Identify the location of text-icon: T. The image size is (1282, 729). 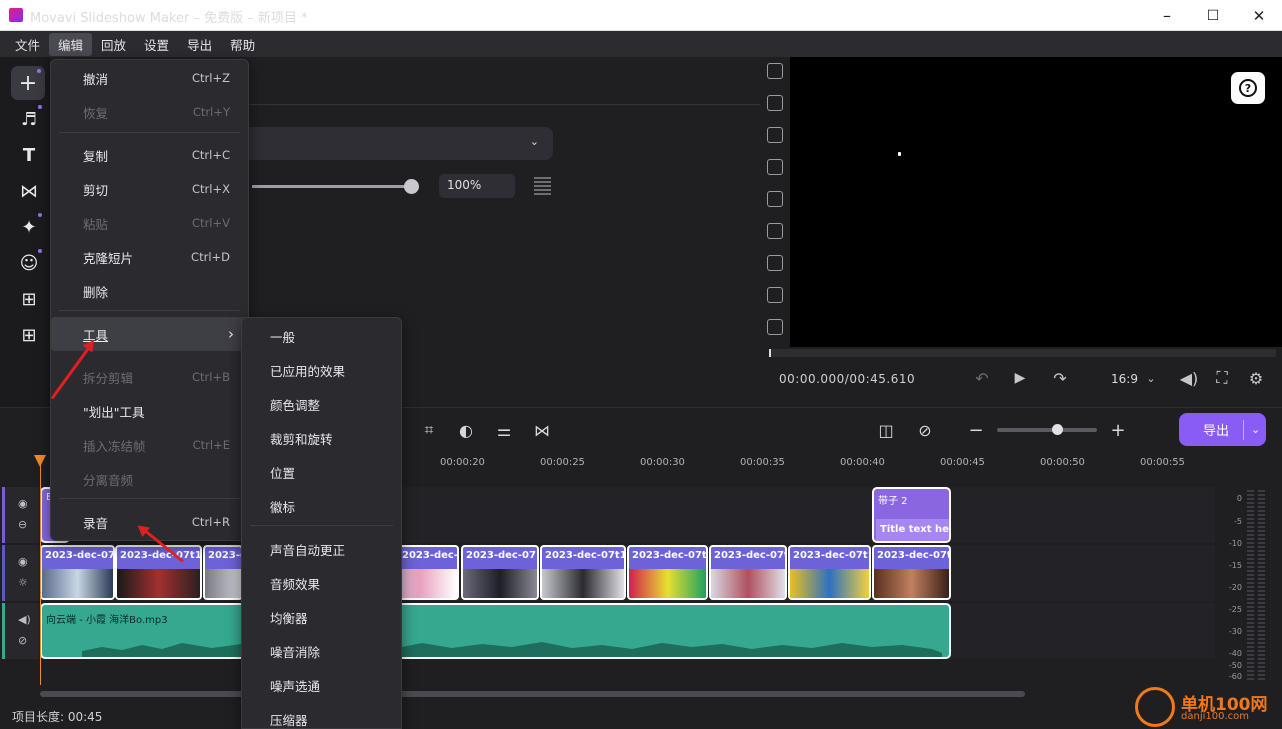
(29, 155).